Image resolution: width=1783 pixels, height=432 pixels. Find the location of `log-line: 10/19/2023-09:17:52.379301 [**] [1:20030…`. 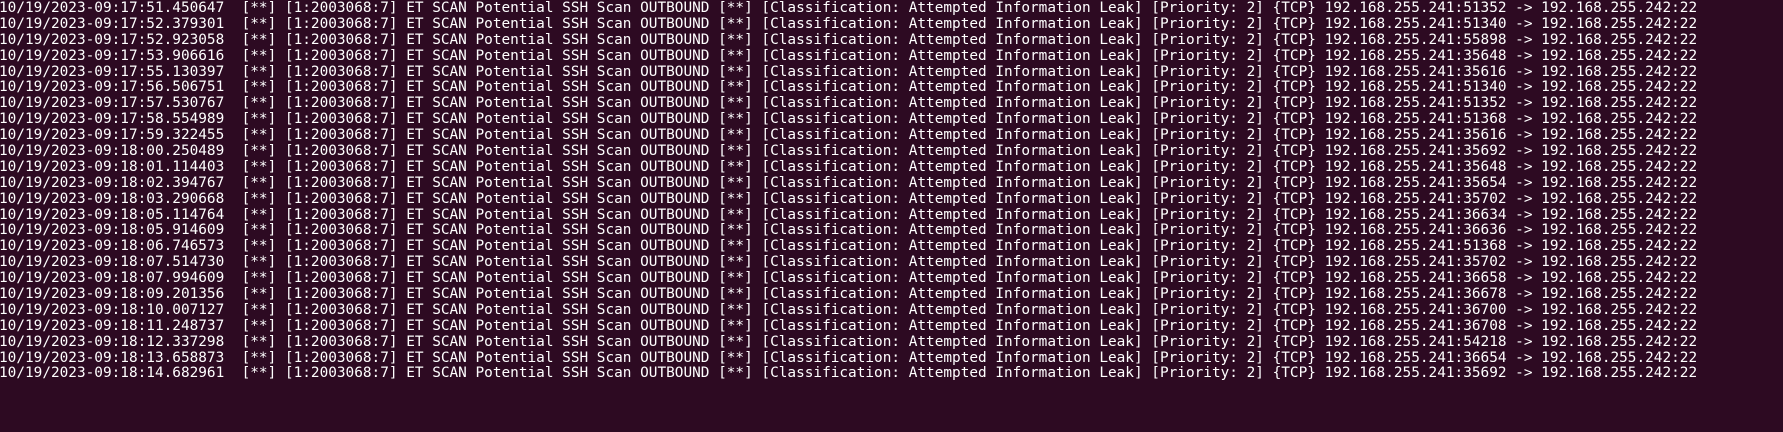

log-line: 10/19/2023-09:17:52.379301 [**] [1:20030… is located at coordinates (849, 23).